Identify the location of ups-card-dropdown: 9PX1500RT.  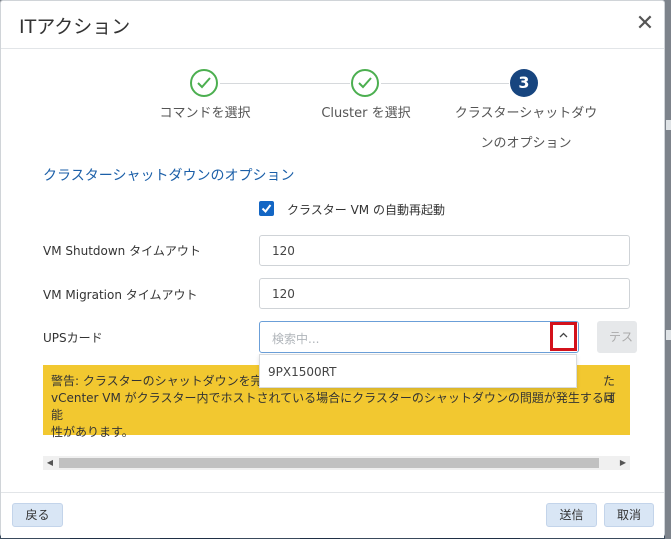
(418, 371).